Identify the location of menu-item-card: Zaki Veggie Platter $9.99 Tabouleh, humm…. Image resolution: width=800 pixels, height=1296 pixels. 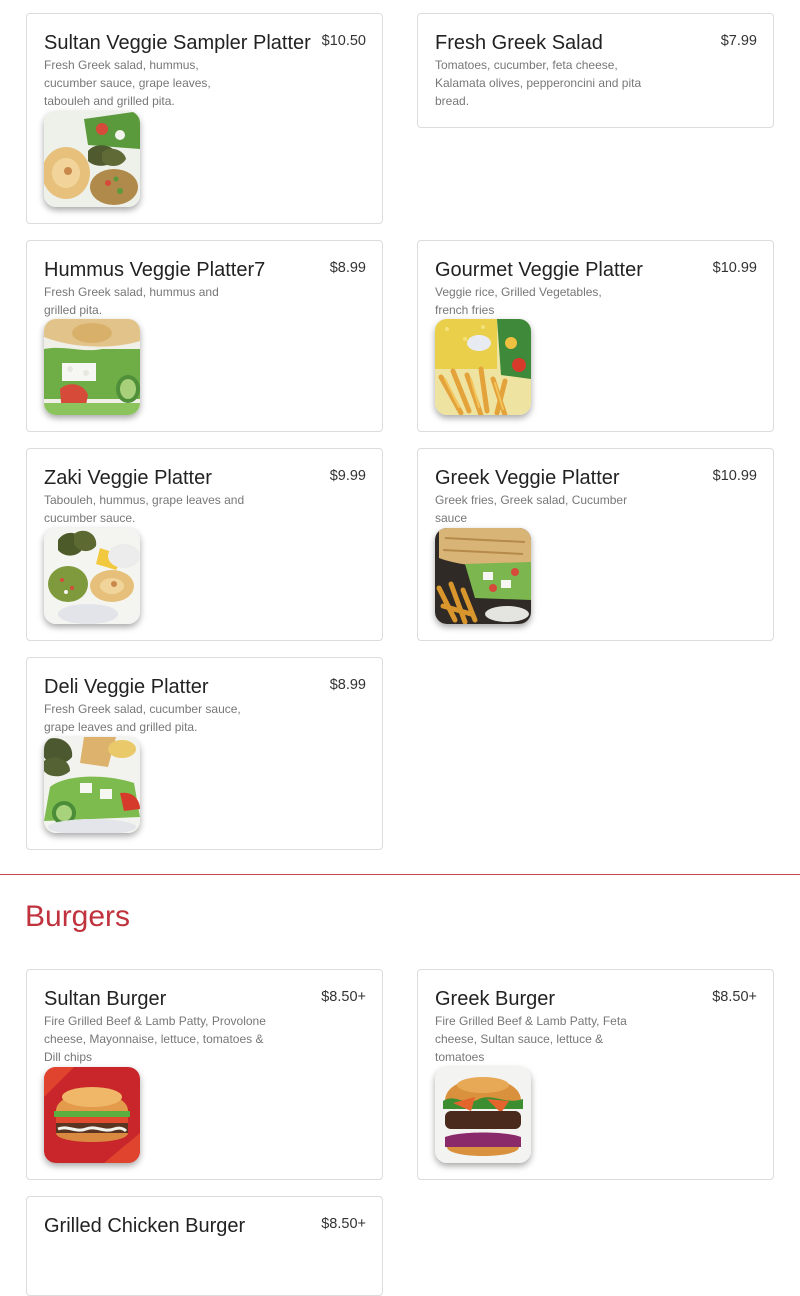
(204, 544).